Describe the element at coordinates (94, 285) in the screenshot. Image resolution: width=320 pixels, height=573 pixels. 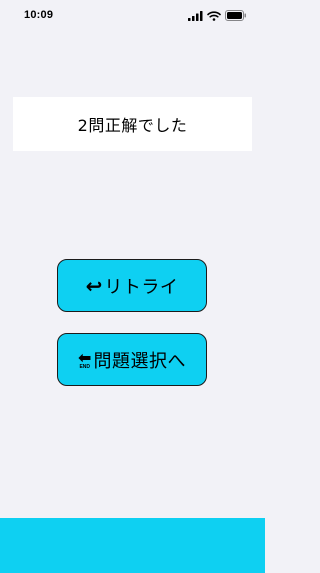
I see `return-arrow-icon: ↩` at that location.